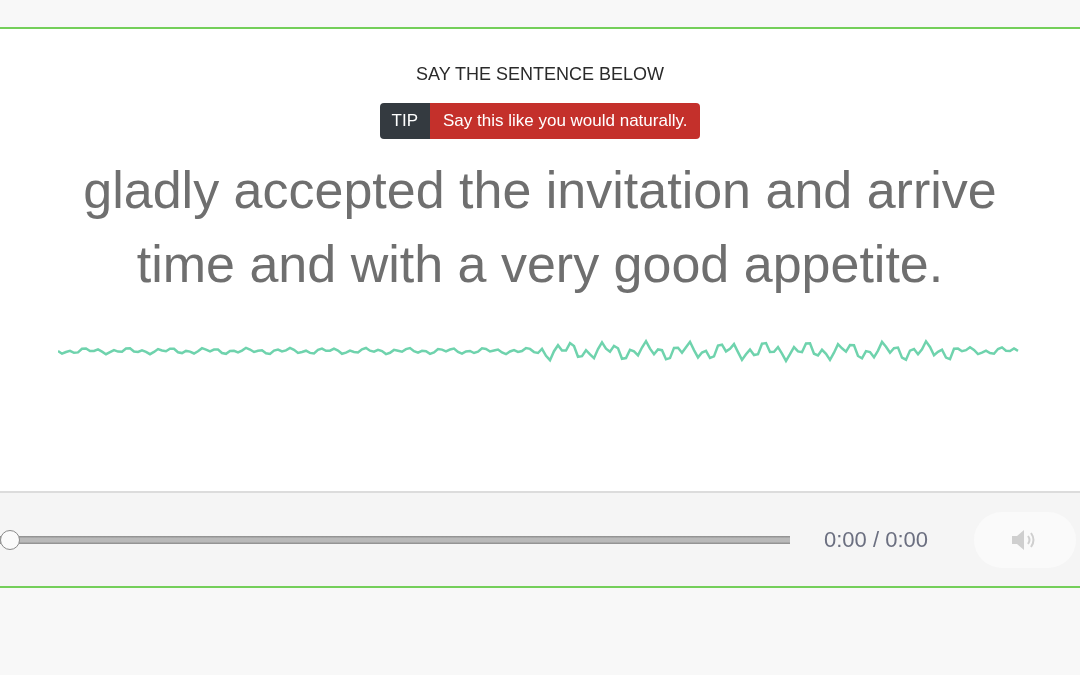 Image resolution: width=1080 pixels, height=675 pixels. Describe the element at coordinates (404, 121) in the screenshot. I see `tip-label: TIP` at that location.